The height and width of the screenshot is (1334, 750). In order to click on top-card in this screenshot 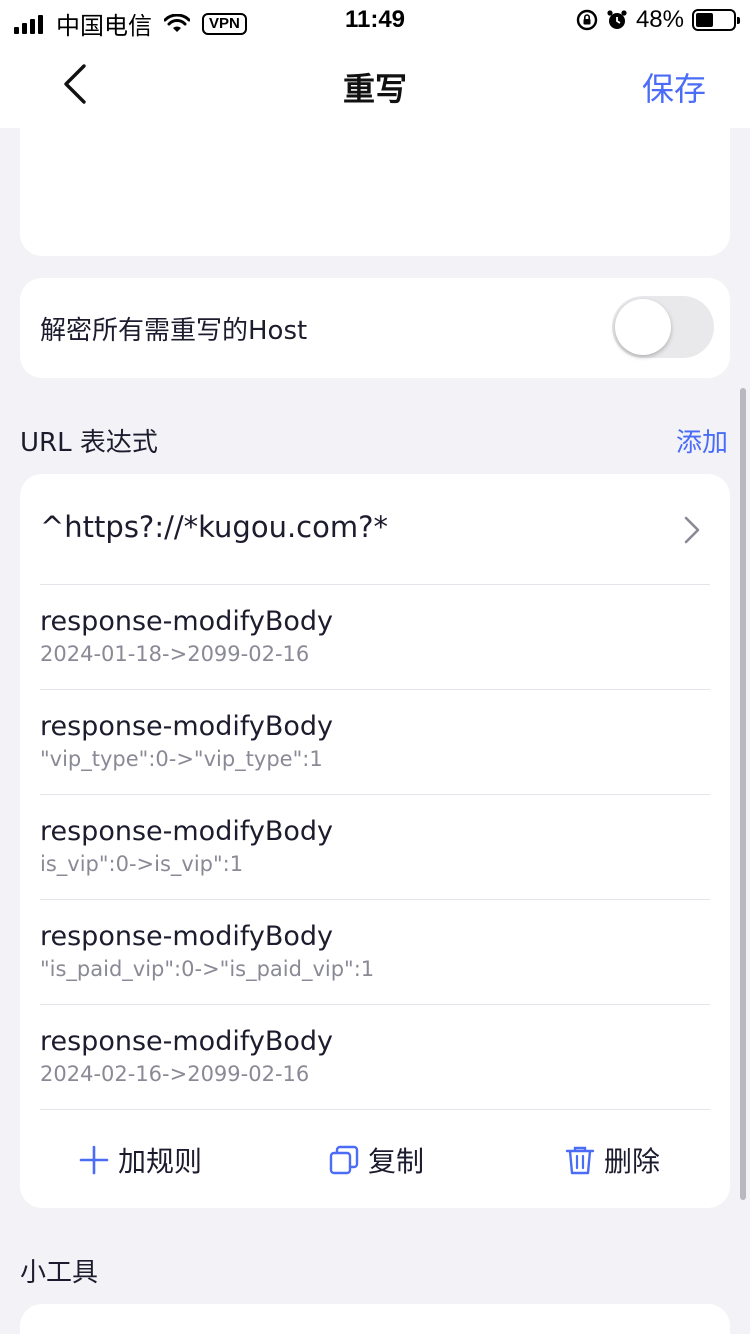, I will do `click(375, 183)`.